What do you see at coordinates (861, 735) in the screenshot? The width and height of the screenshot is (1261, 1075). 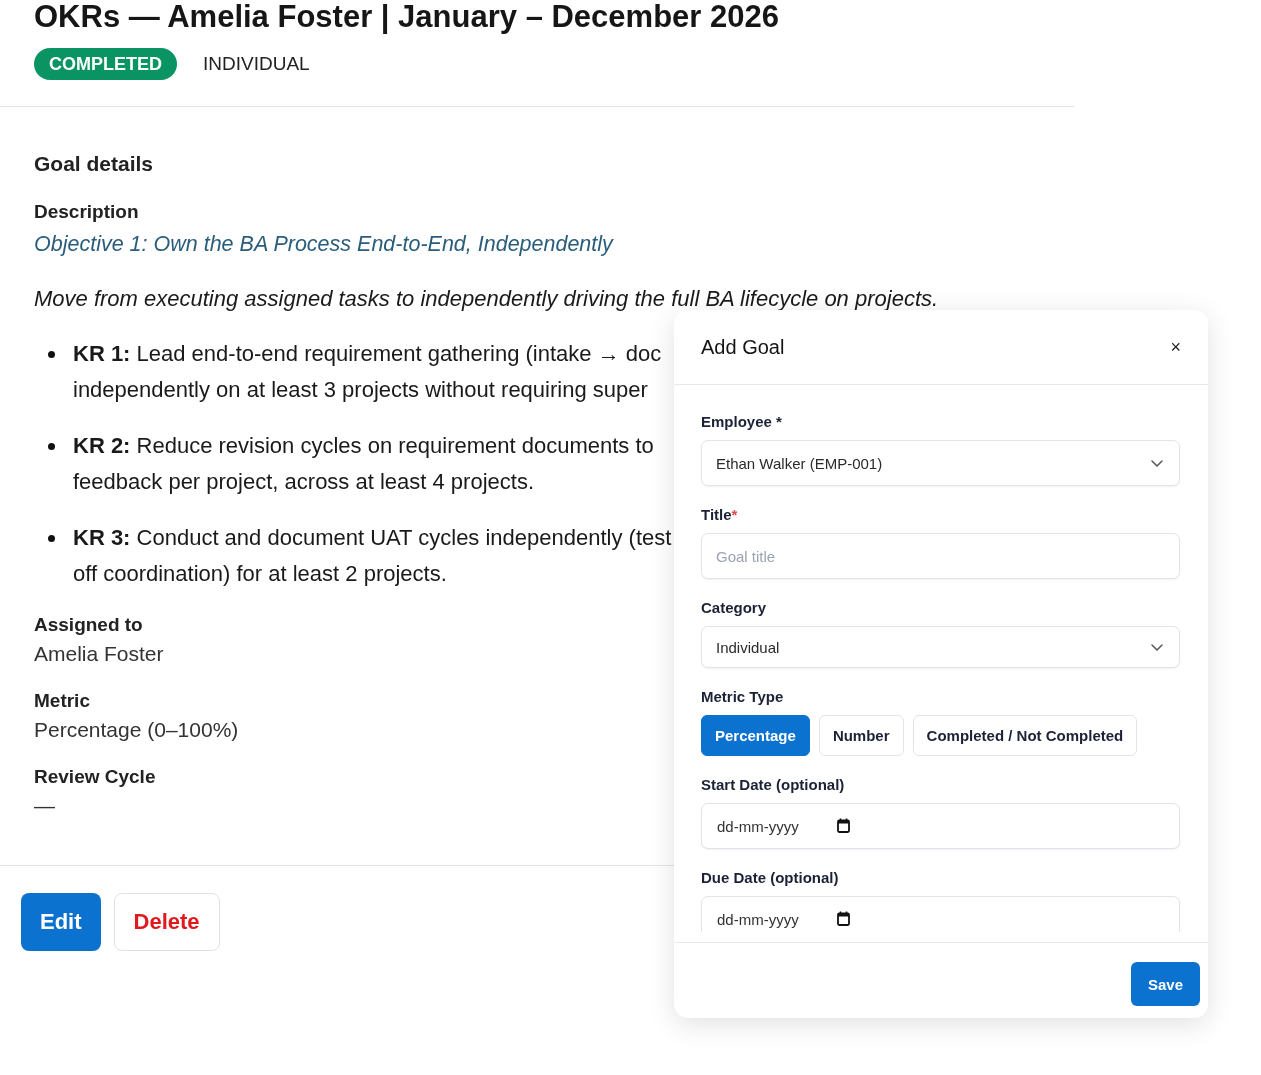 I see `metric-option: Number` at bounding box center [861, 735].